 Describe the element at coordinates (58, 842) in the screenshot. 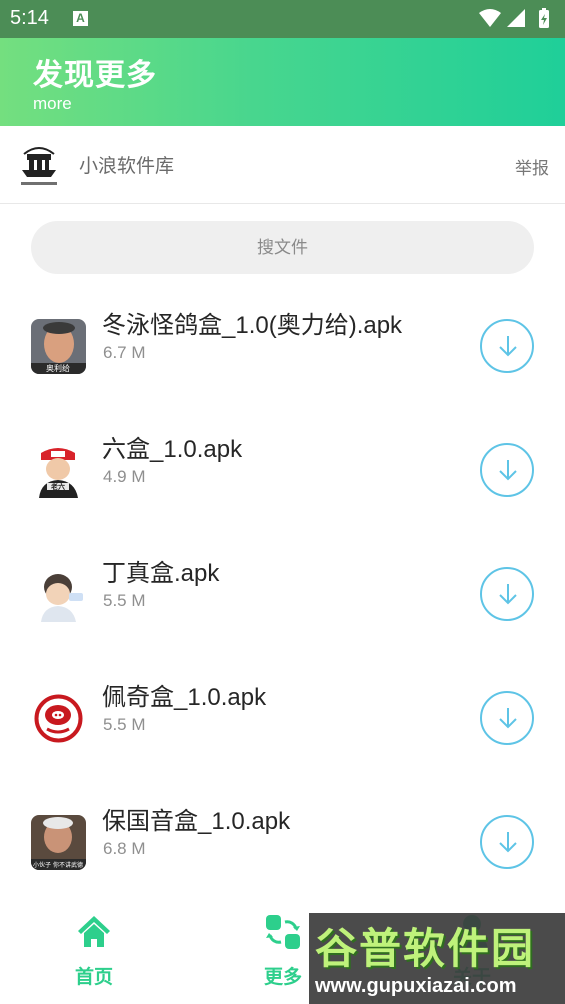

I see `file-avatar: 小伙子 你不讲武德` at that location.